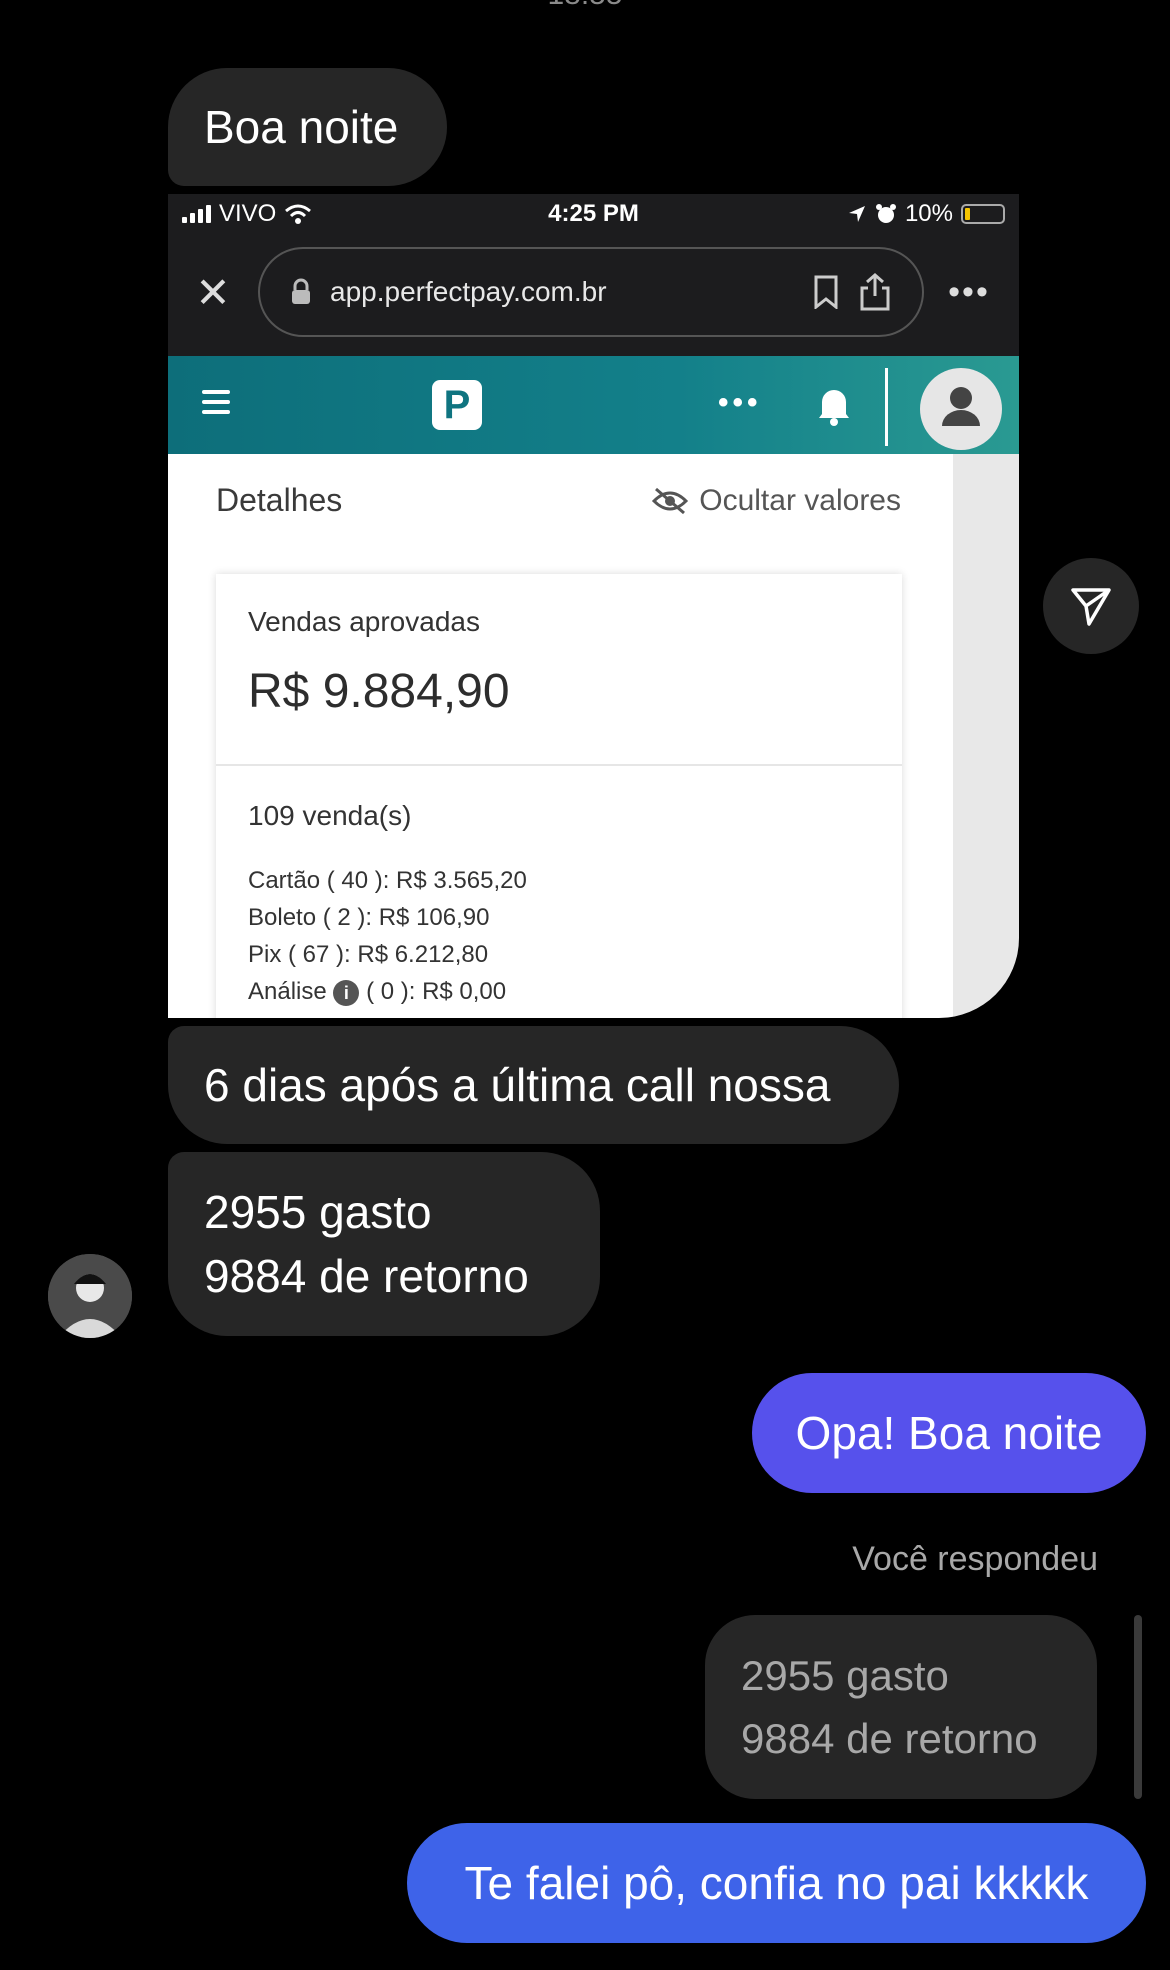 This screenshot has height=1970, width=1170. I want to click on lock-icon, so click(301, 291).